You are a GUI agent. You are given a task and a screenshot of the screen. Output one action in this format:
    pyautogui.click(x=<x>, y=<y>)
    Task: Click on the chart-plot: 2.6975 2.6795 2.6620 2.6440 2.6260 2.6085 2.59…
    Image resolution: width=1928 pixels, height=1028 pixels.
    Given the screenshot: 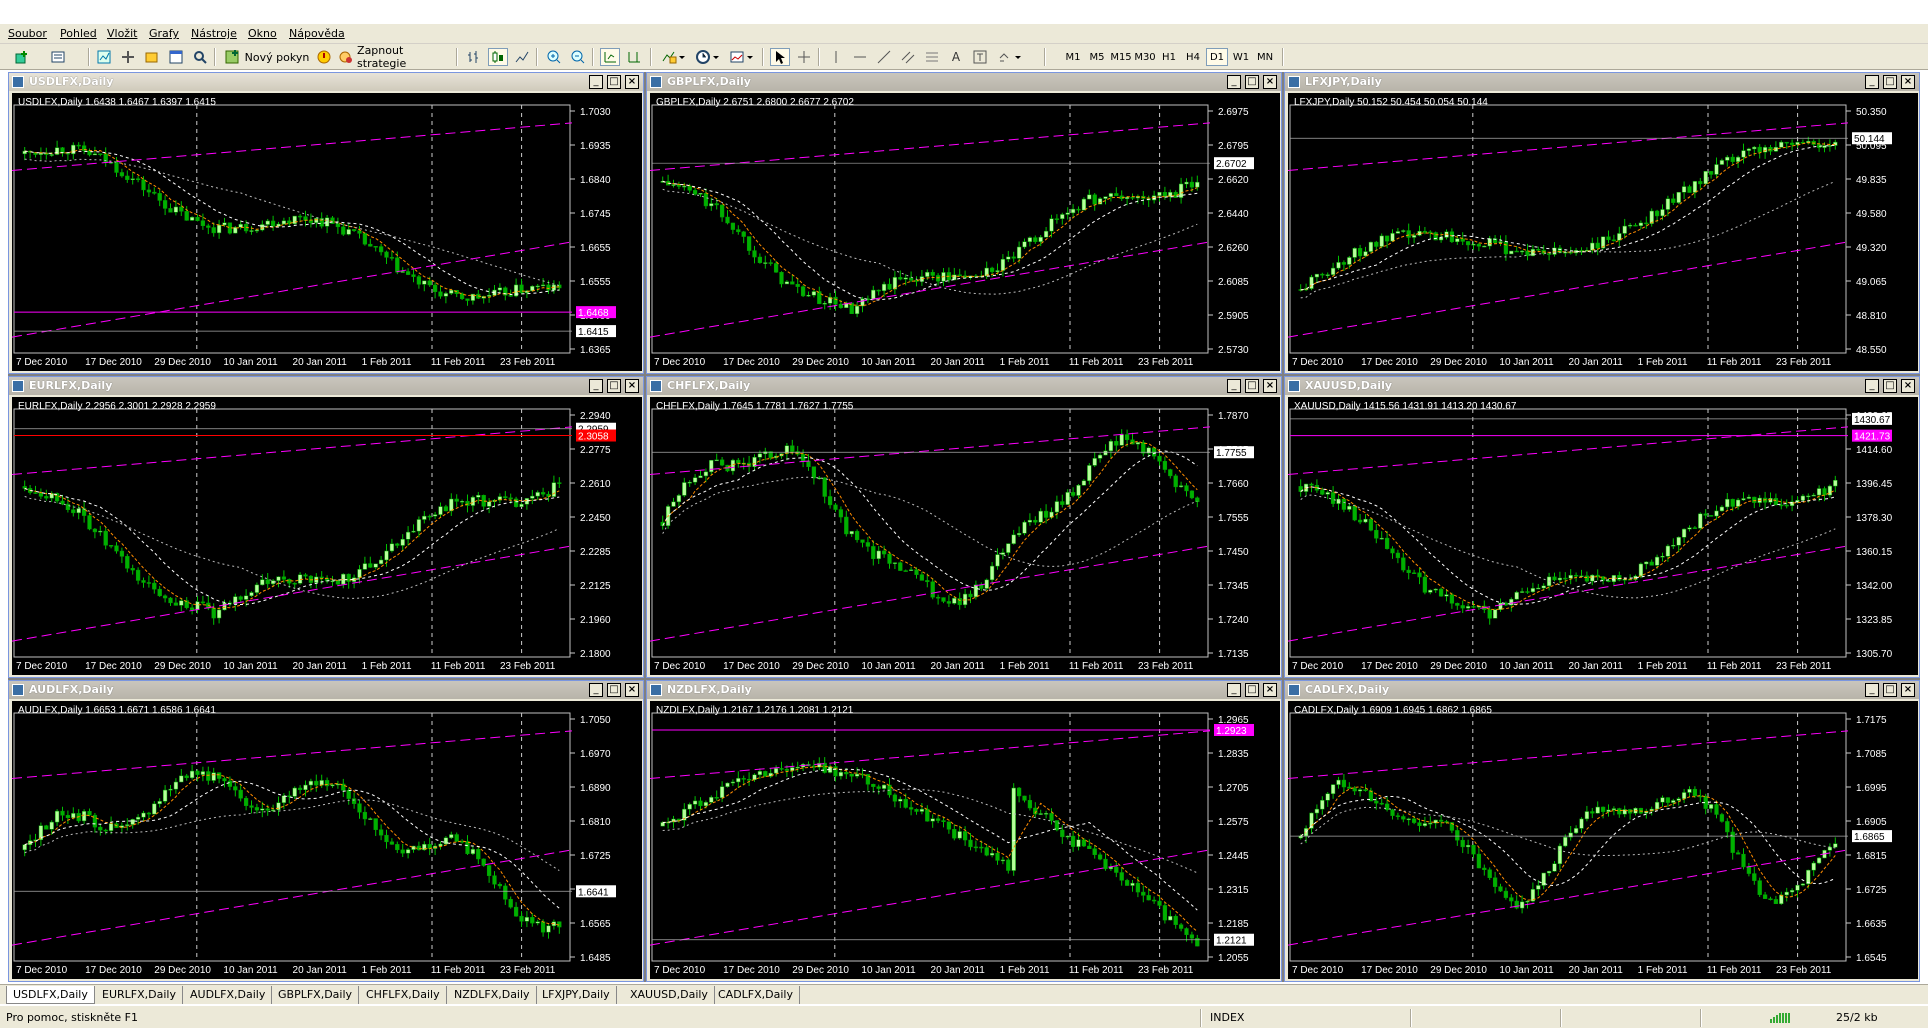 What is the action you would take?
    pyautogui.click(x=965, y=232)
    